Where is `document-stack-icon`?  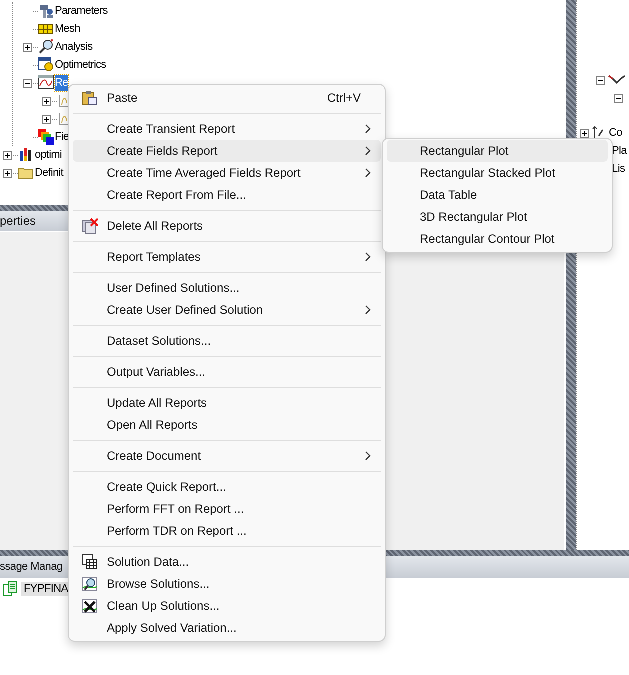 document-stack-icon is located at coordinates (10, 588).